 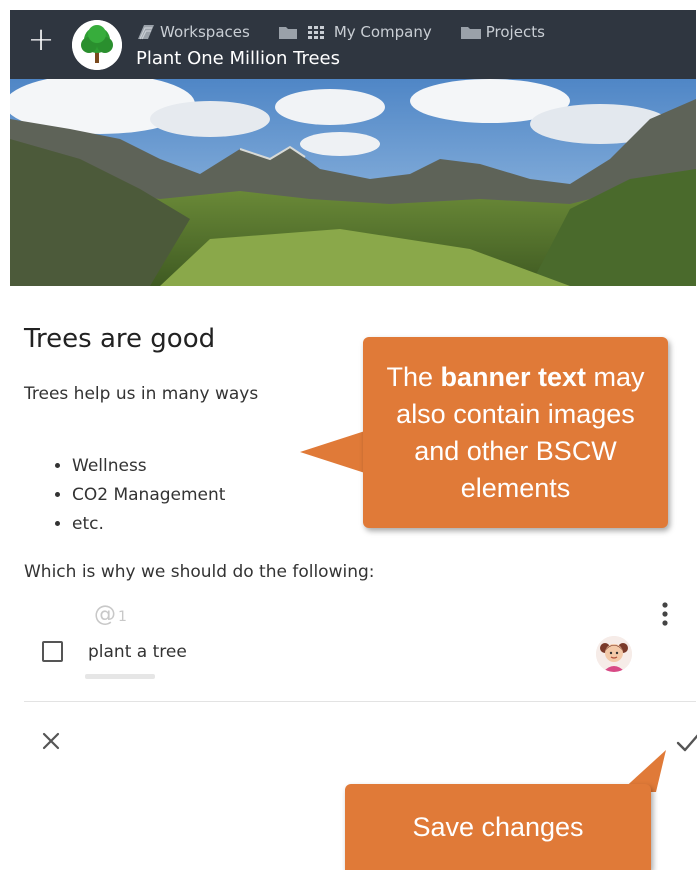 What do you see at coordinates (513, 376) in the screenshot?
I see `callout-text-bold: banner text` at bounding box center [513, 376].